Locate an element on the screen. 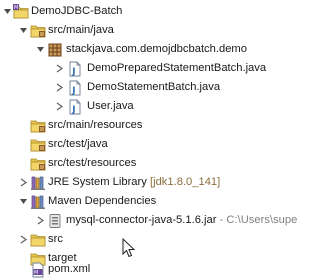 This screenshot has width=320, height=280. tree-item-label: DemoJDBC-Batch is located at coordinates (77, 11).